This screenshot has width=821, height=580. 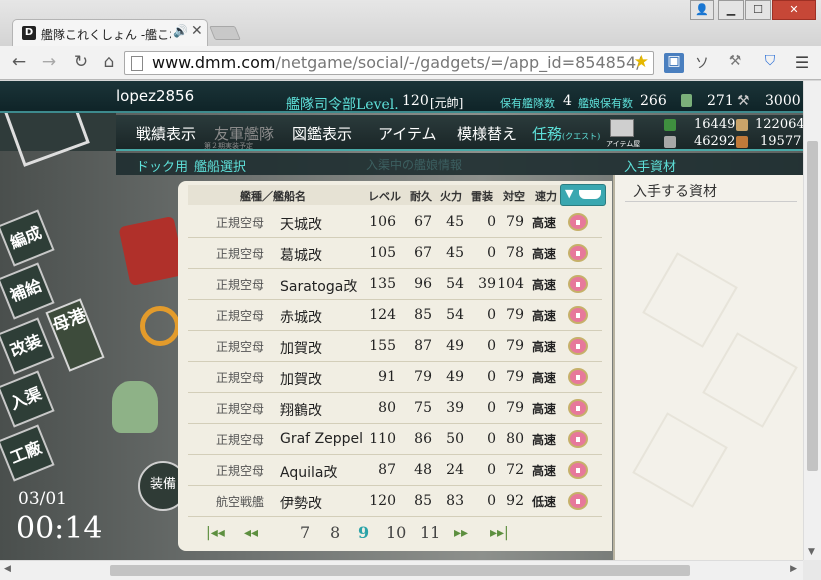 What do you see at coordinates (160, 326) in the screenshot?
I see `gear-icon` at bounding box center [160, 326].